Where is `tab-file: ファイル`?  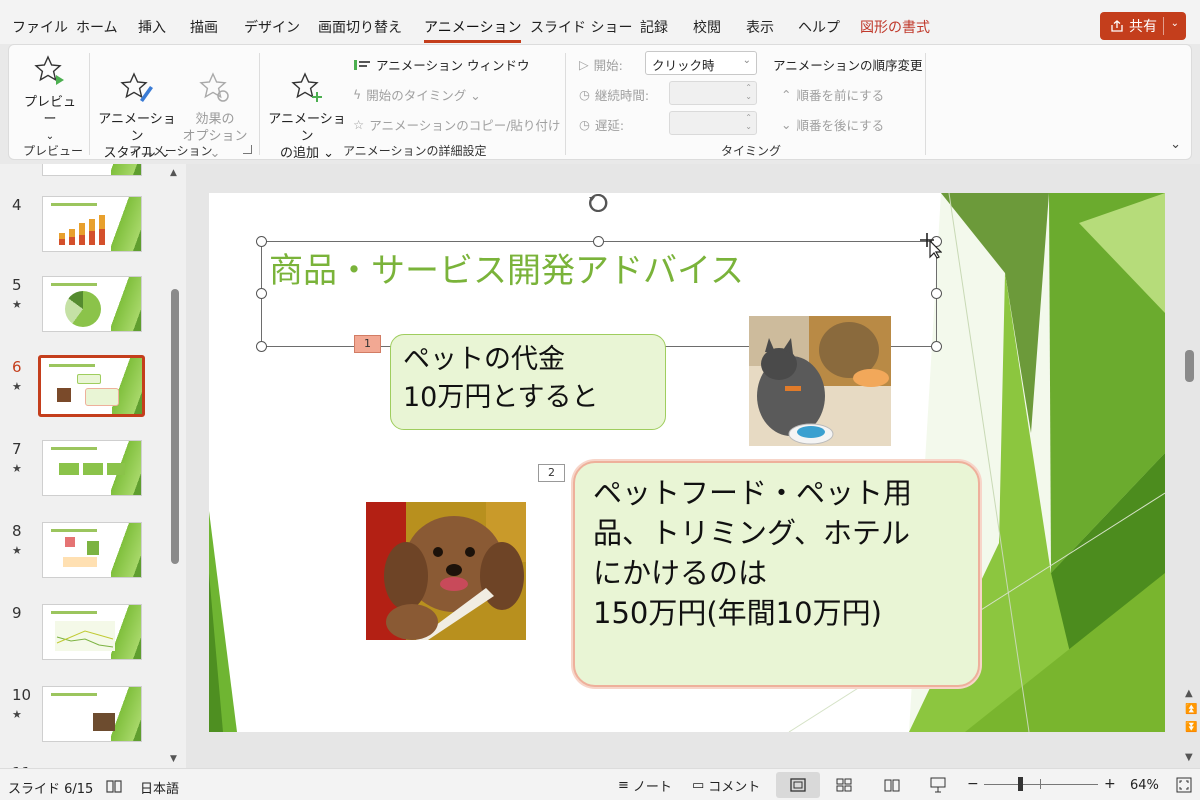
tab-file: ファイル is located at coordinates (40, 27).